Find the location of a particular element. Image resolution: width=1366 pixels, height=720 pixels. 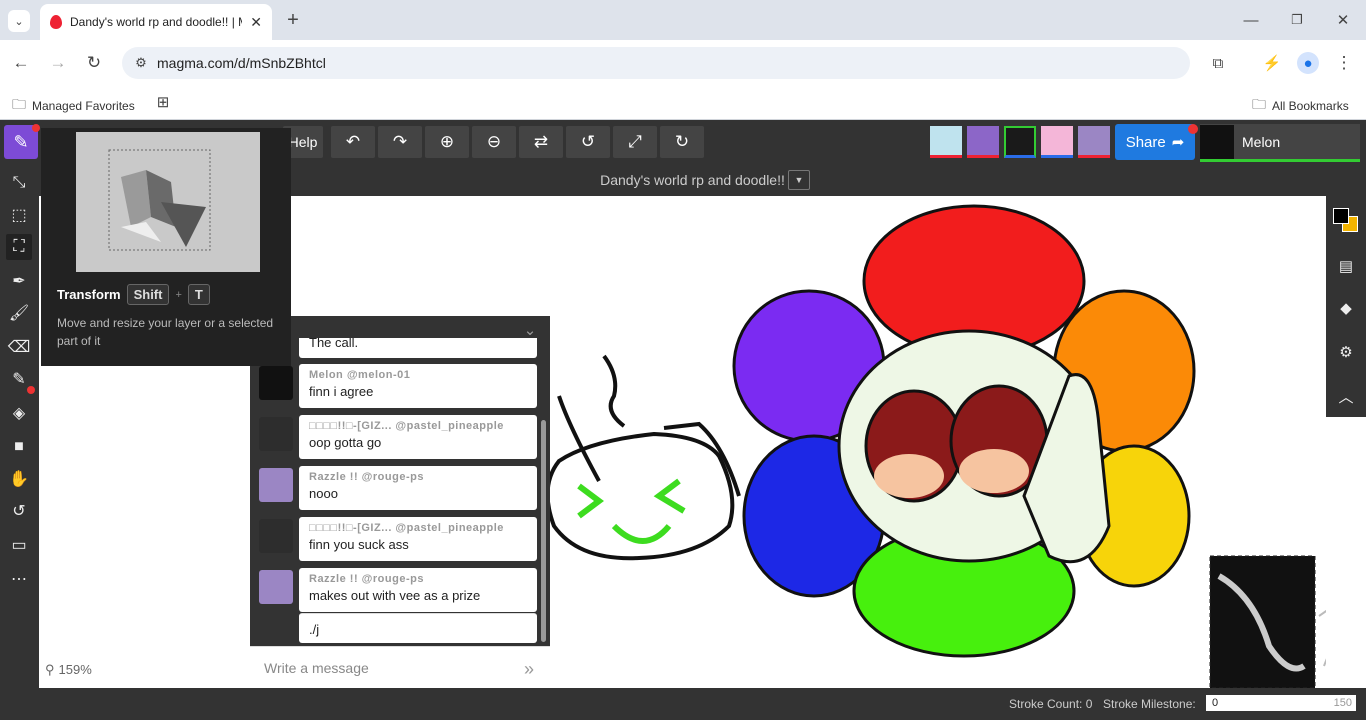

zoom-in-button: ⊕ is located at coordinates (447, 142).